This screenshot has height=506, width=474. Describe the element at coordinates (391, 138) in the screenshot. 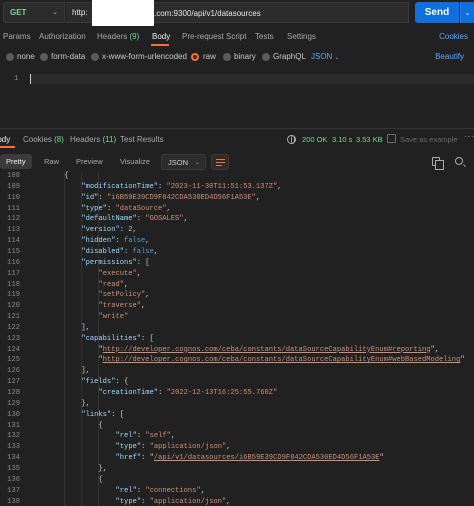

I see `save-icon` at that location.